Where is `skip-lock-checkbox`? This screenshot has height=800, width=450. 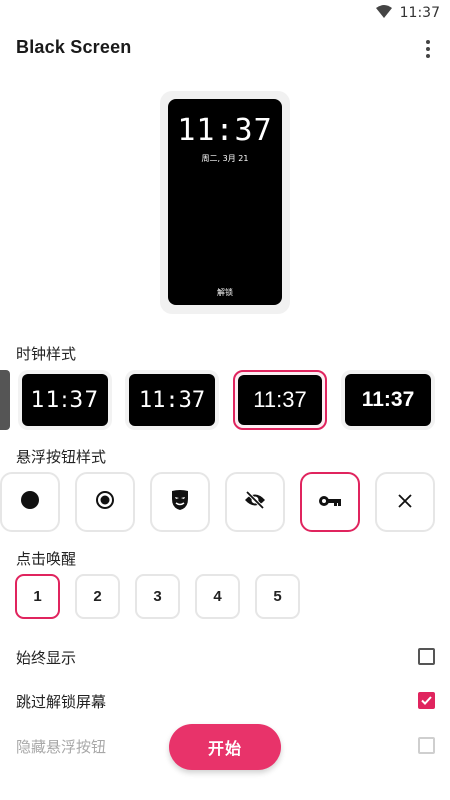 skip-lock-checkbox is located at coordinates (426, 700).